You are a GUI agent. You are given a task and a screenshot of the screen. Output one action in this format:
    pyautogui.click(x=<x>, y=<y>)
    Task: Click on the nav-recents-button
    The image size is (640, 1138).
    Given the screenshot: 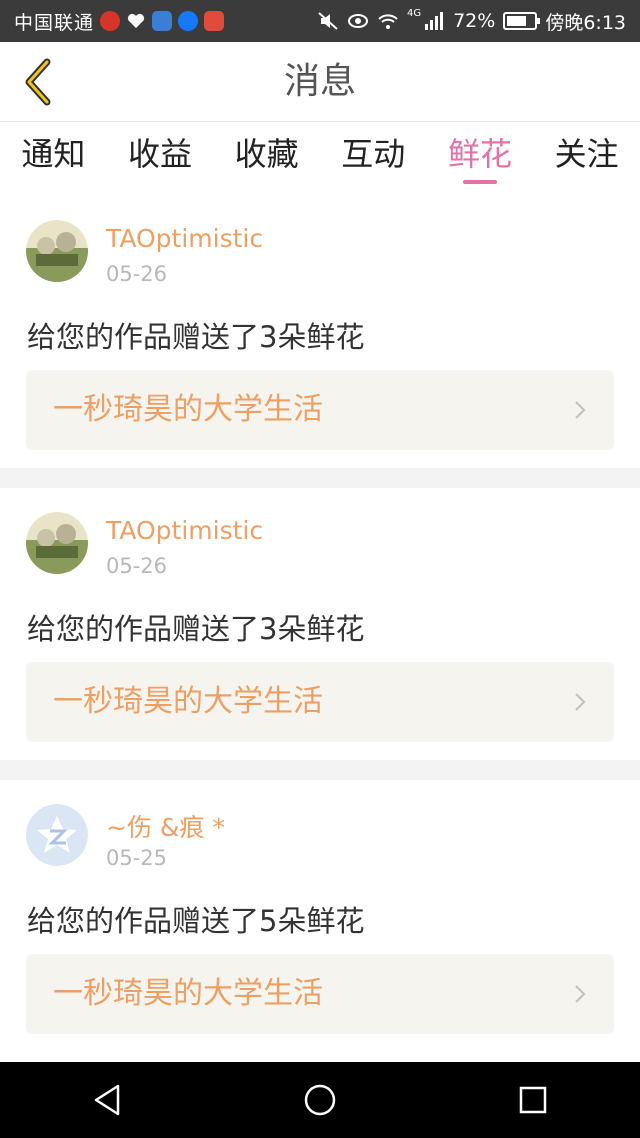 What is the action you would take?
    pyautogui.click(x=533, y=1100)
    